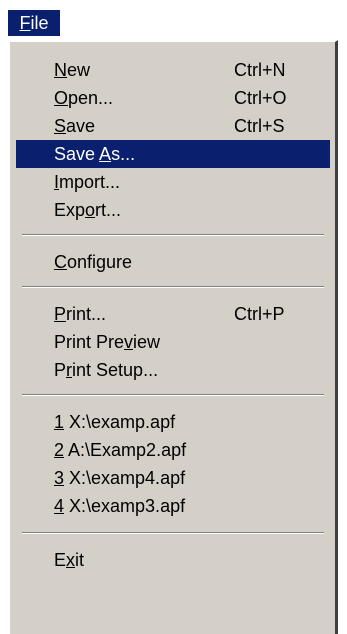 This screenshot has height=634, width=347. Describe the element at coordinates (70, 210) in the screenshot. I see `label-before: Exp` at that location.